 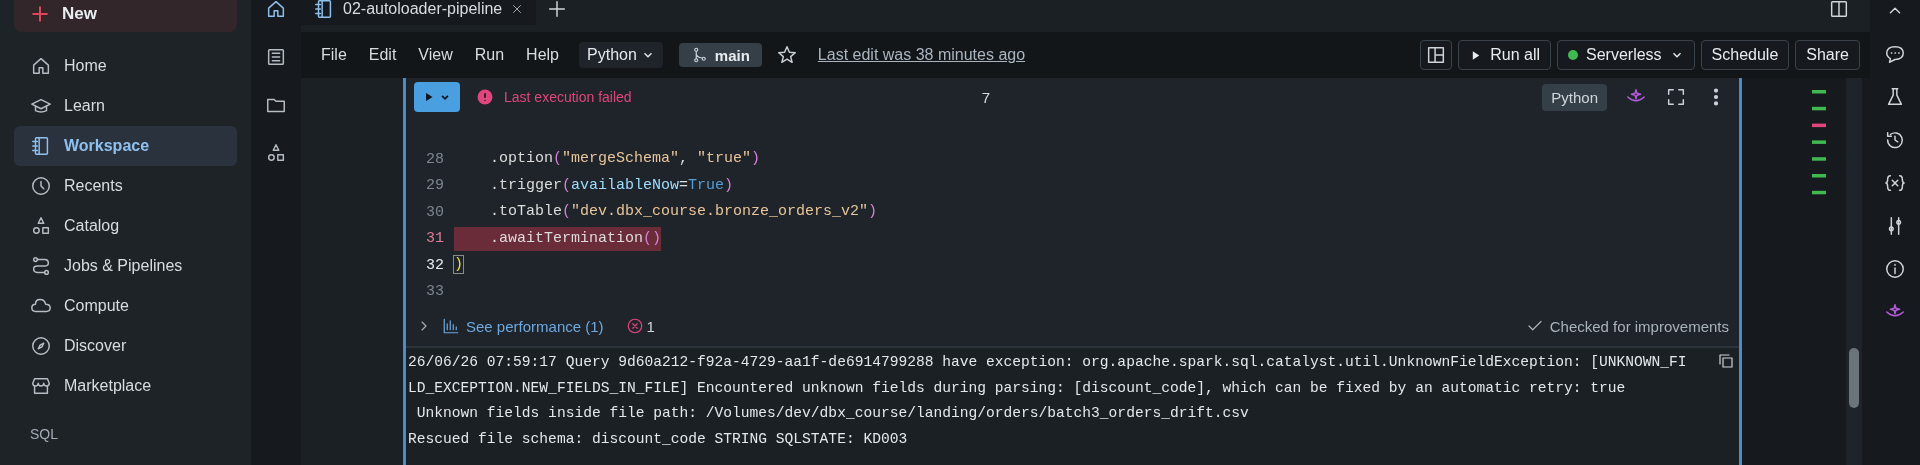 I want to click on line-number: 30, so click(x=434, y=212).